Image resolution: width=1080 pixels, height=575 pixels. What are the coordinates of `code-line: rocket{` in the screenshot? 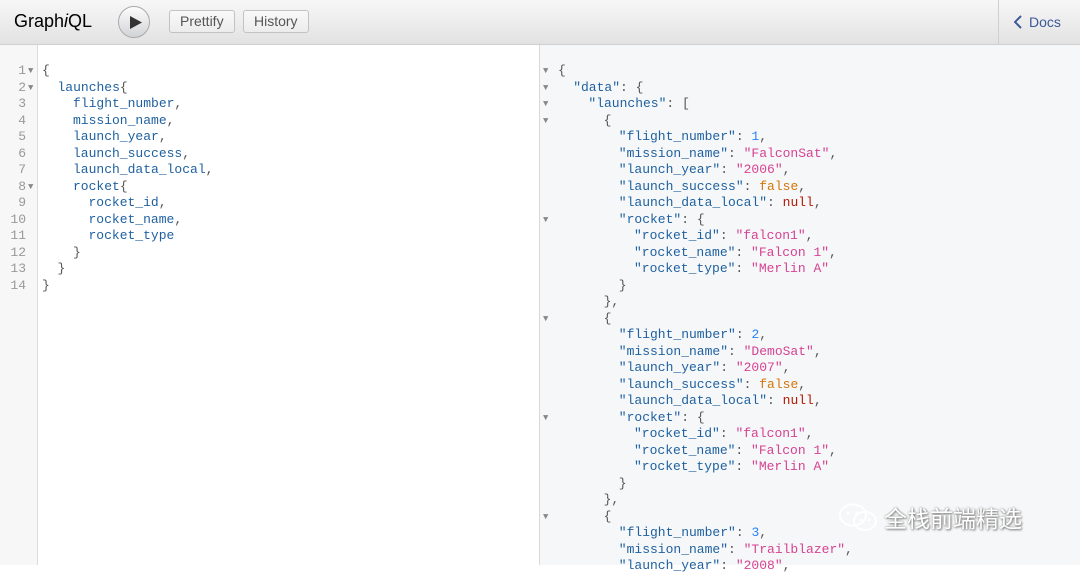 It's located at (100, 187).